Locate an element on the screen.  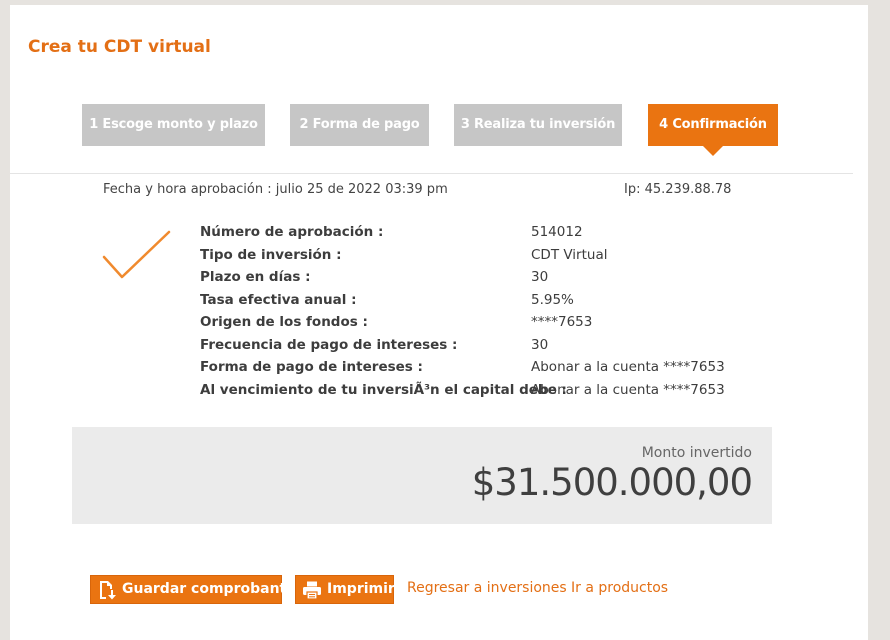
detail-label: Tipo de inversión : is located at coordinates (271, 254).